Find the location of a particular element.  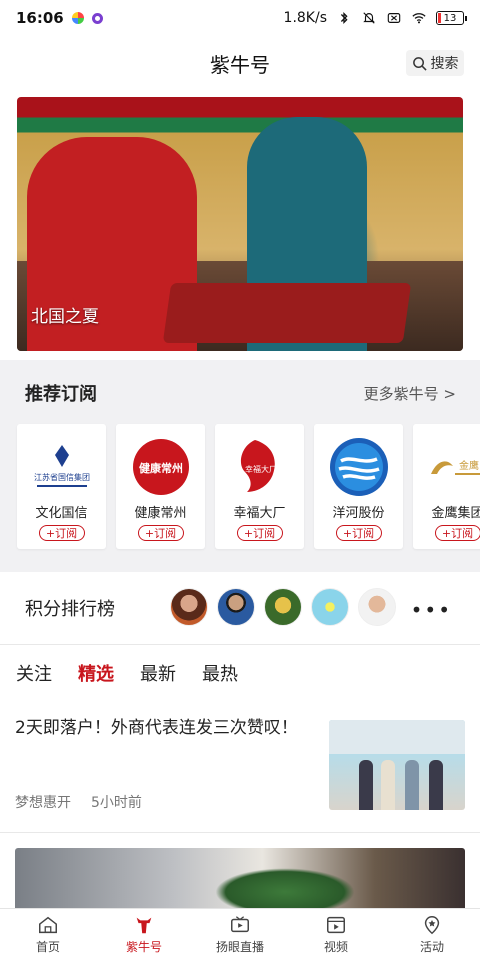

more-ziniu-link: 更多紫牛号 > is located at coordinates (410, 393).